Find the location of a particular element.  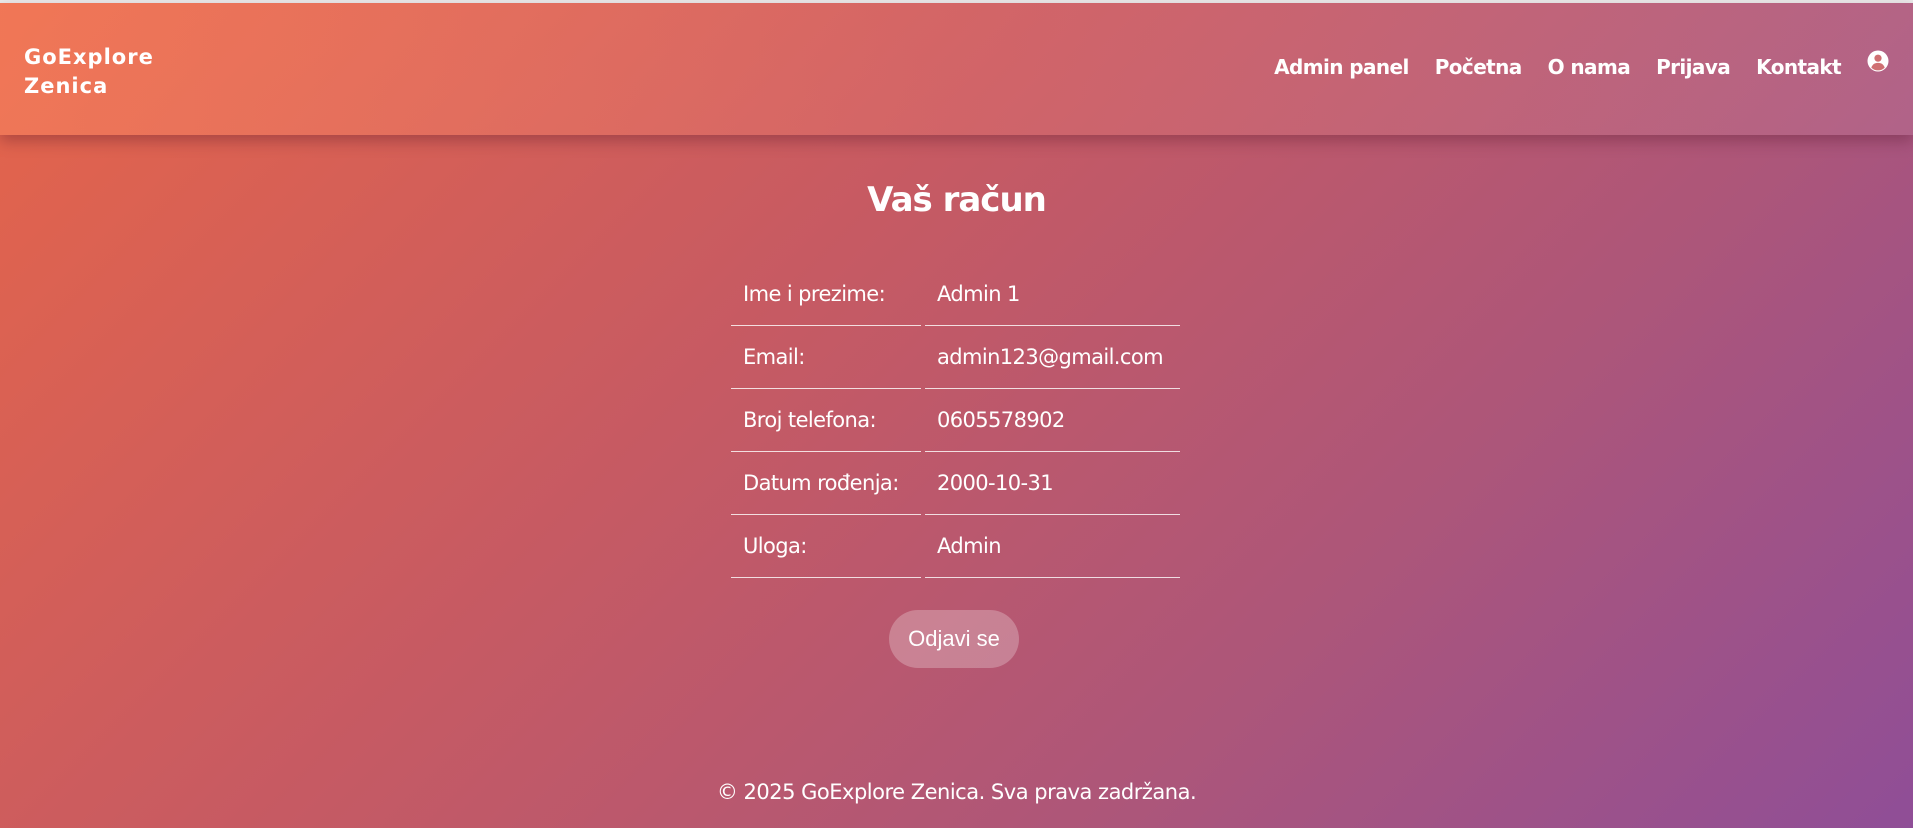

nav-contact: Kontakt is located at coordinates (1798, 67).